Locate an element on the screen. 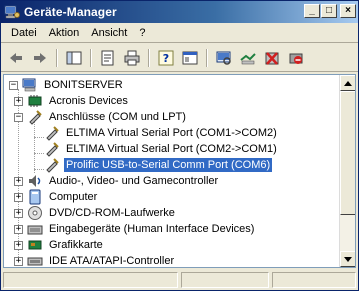 This screenshot has height=291, width=359. tree-item-dvd-cdrom: + DVD/CD-ROM-Laufwerke is located at coordinates (95, 213).